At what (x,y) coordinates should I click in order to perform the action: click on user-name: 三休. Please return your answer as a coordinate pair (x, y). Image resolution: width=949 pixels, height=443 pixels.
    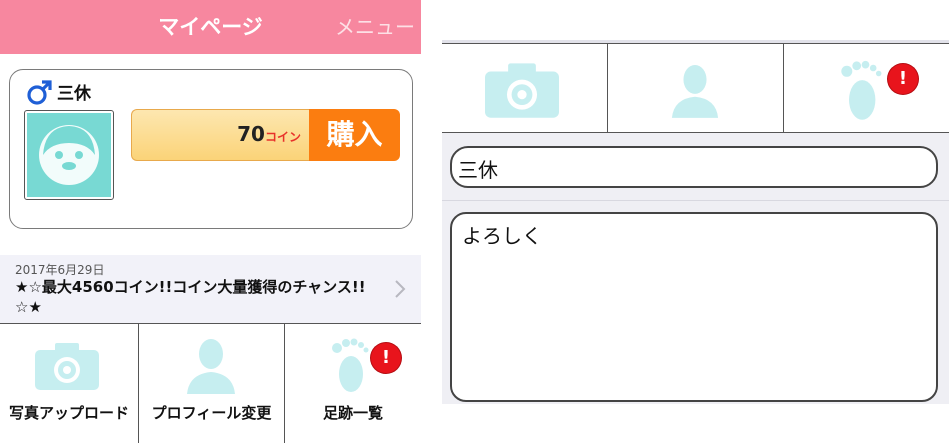
    Looking at the image, I should click on (74, 94).